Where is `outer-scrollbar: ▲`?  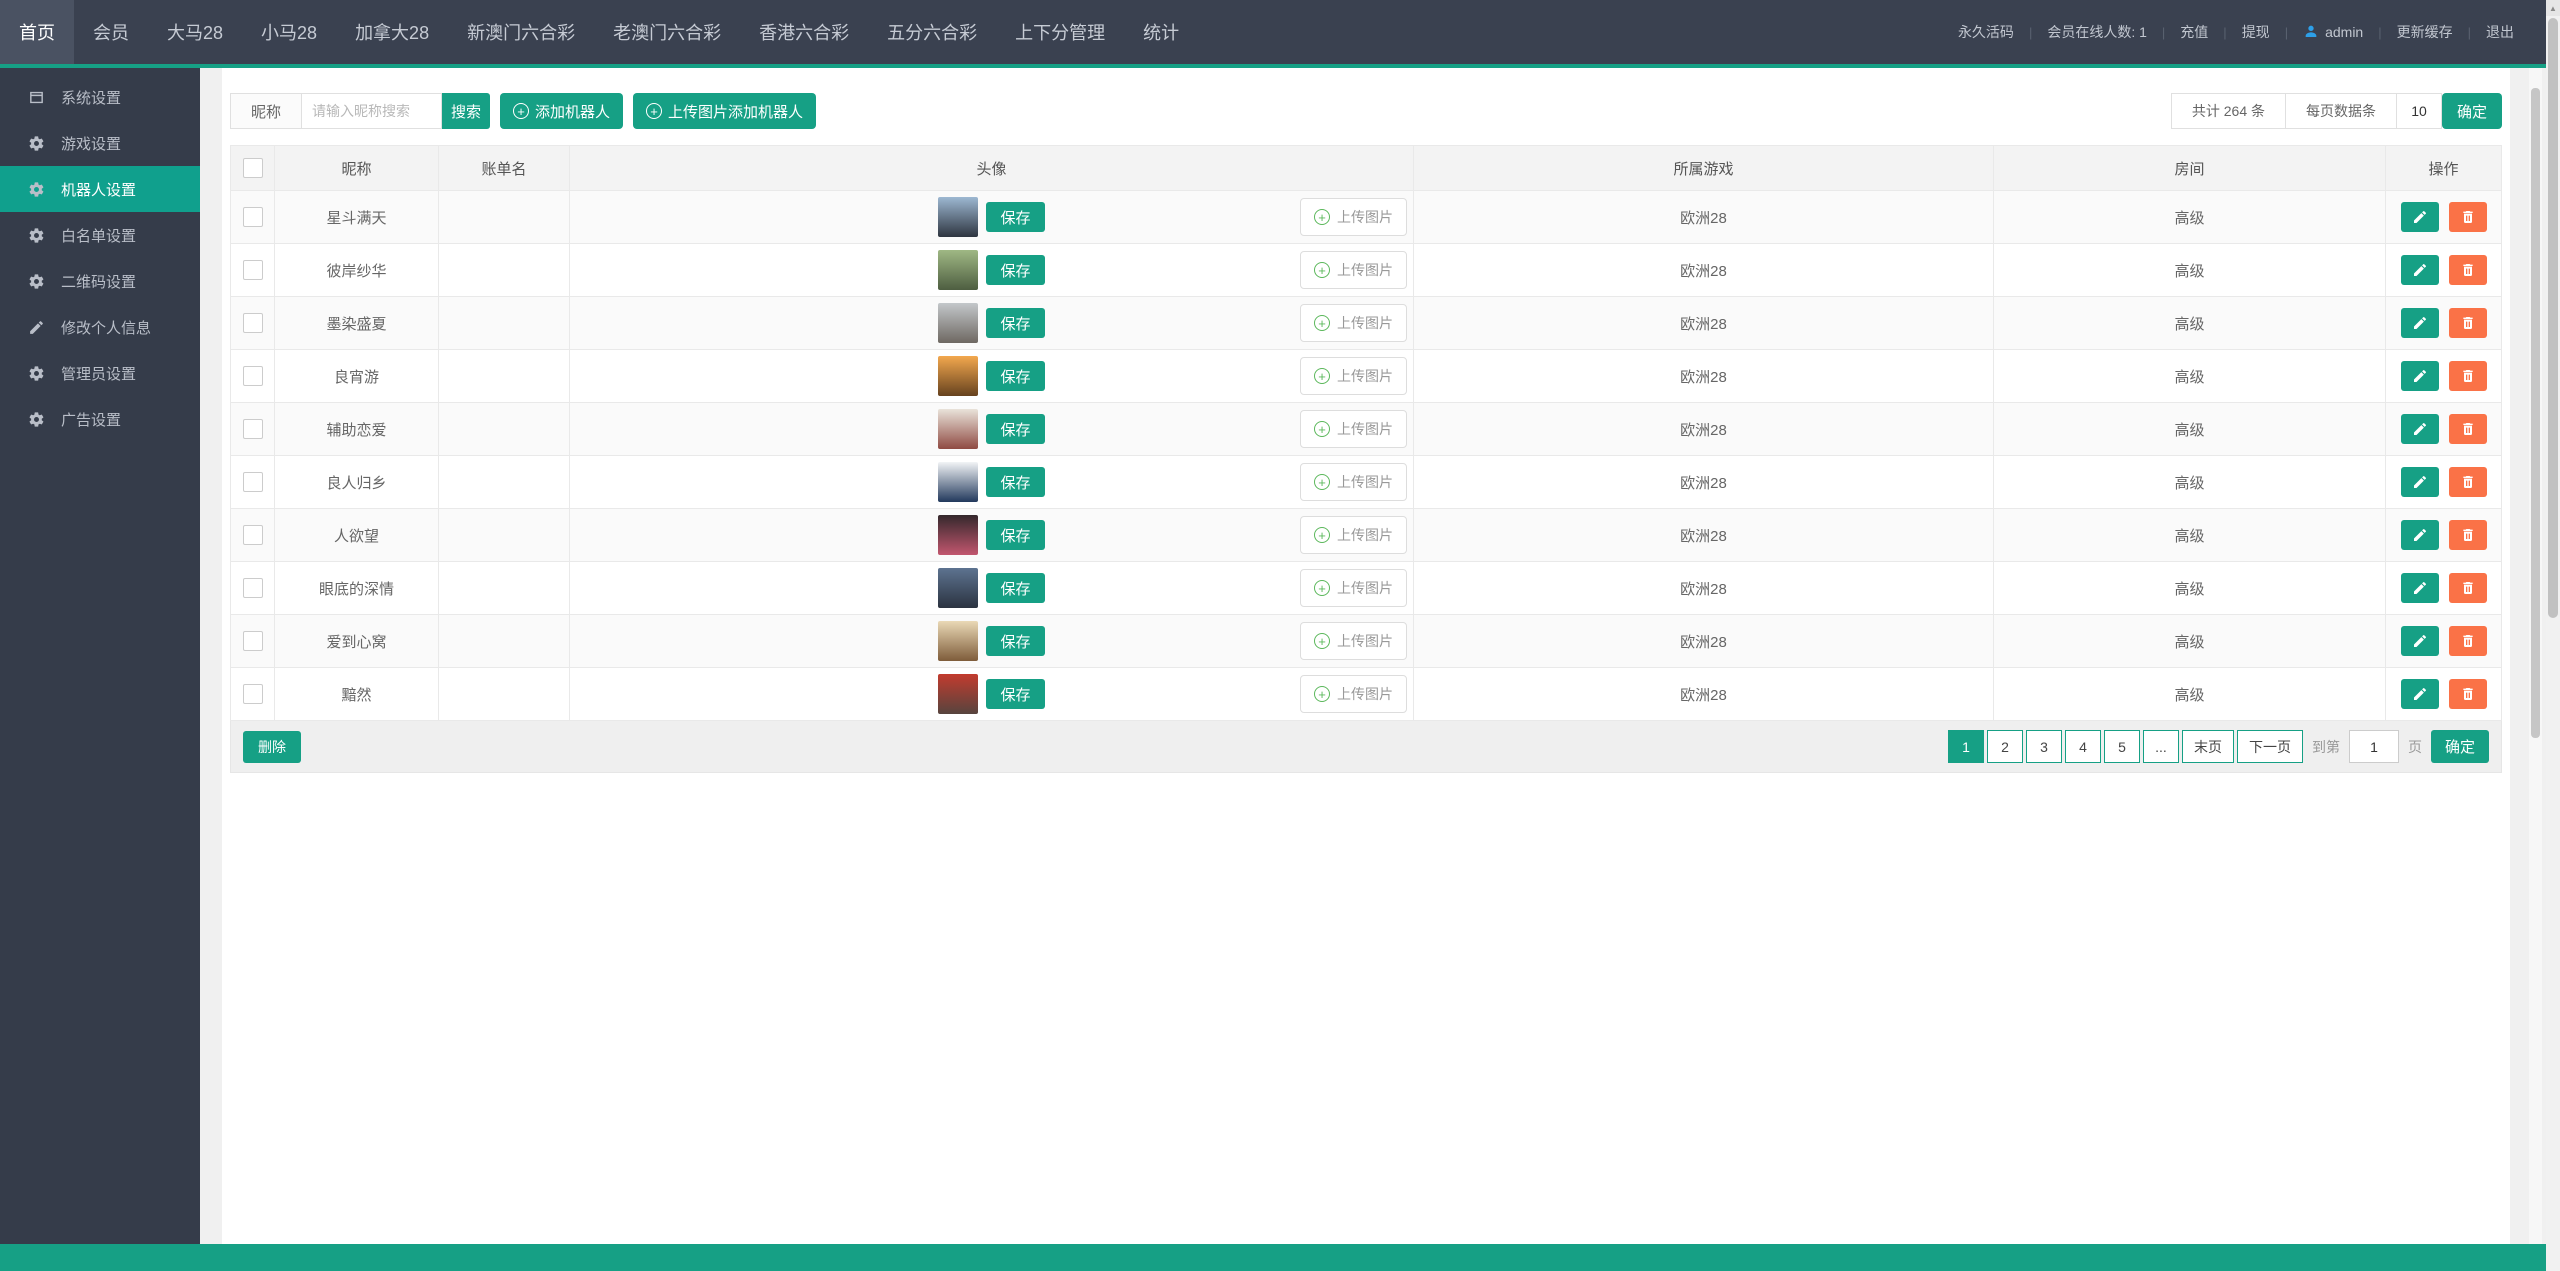
outer-scrollbar: ▲ is located at coordinates (2553, 635).